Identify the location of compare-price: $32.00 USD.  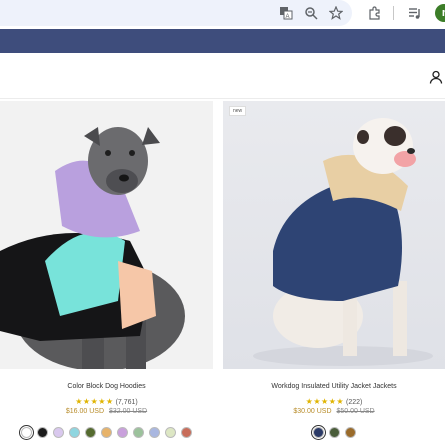
(128, 411).